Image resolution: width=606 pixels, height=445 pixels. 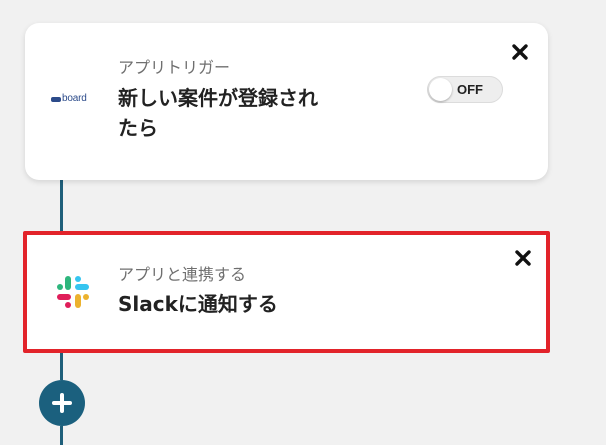 What do you see at coordinates (61, 435) in the screenshot?
I see `flow-connector-bottom` at bounding box center [61, 435].